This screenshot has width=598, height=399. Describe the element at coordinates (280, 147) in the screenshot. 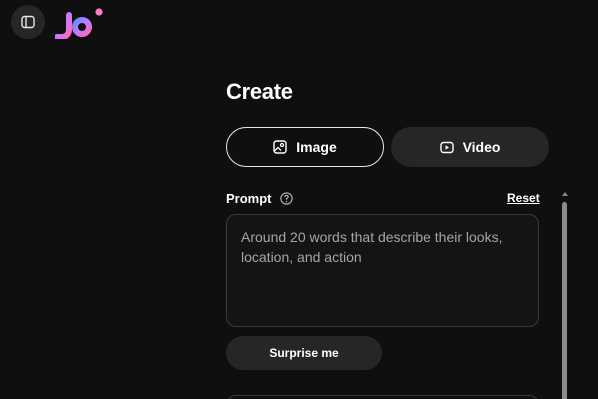

I see `image-icon` at that location.